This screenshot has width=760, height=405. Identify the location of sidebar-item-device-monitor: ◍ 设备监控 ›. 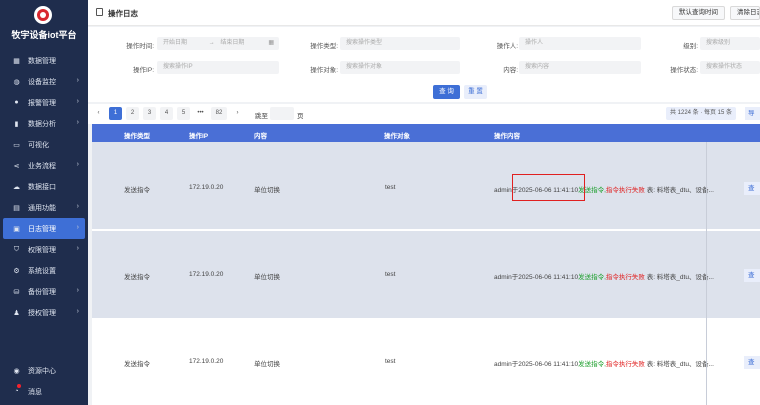
(44, 81).